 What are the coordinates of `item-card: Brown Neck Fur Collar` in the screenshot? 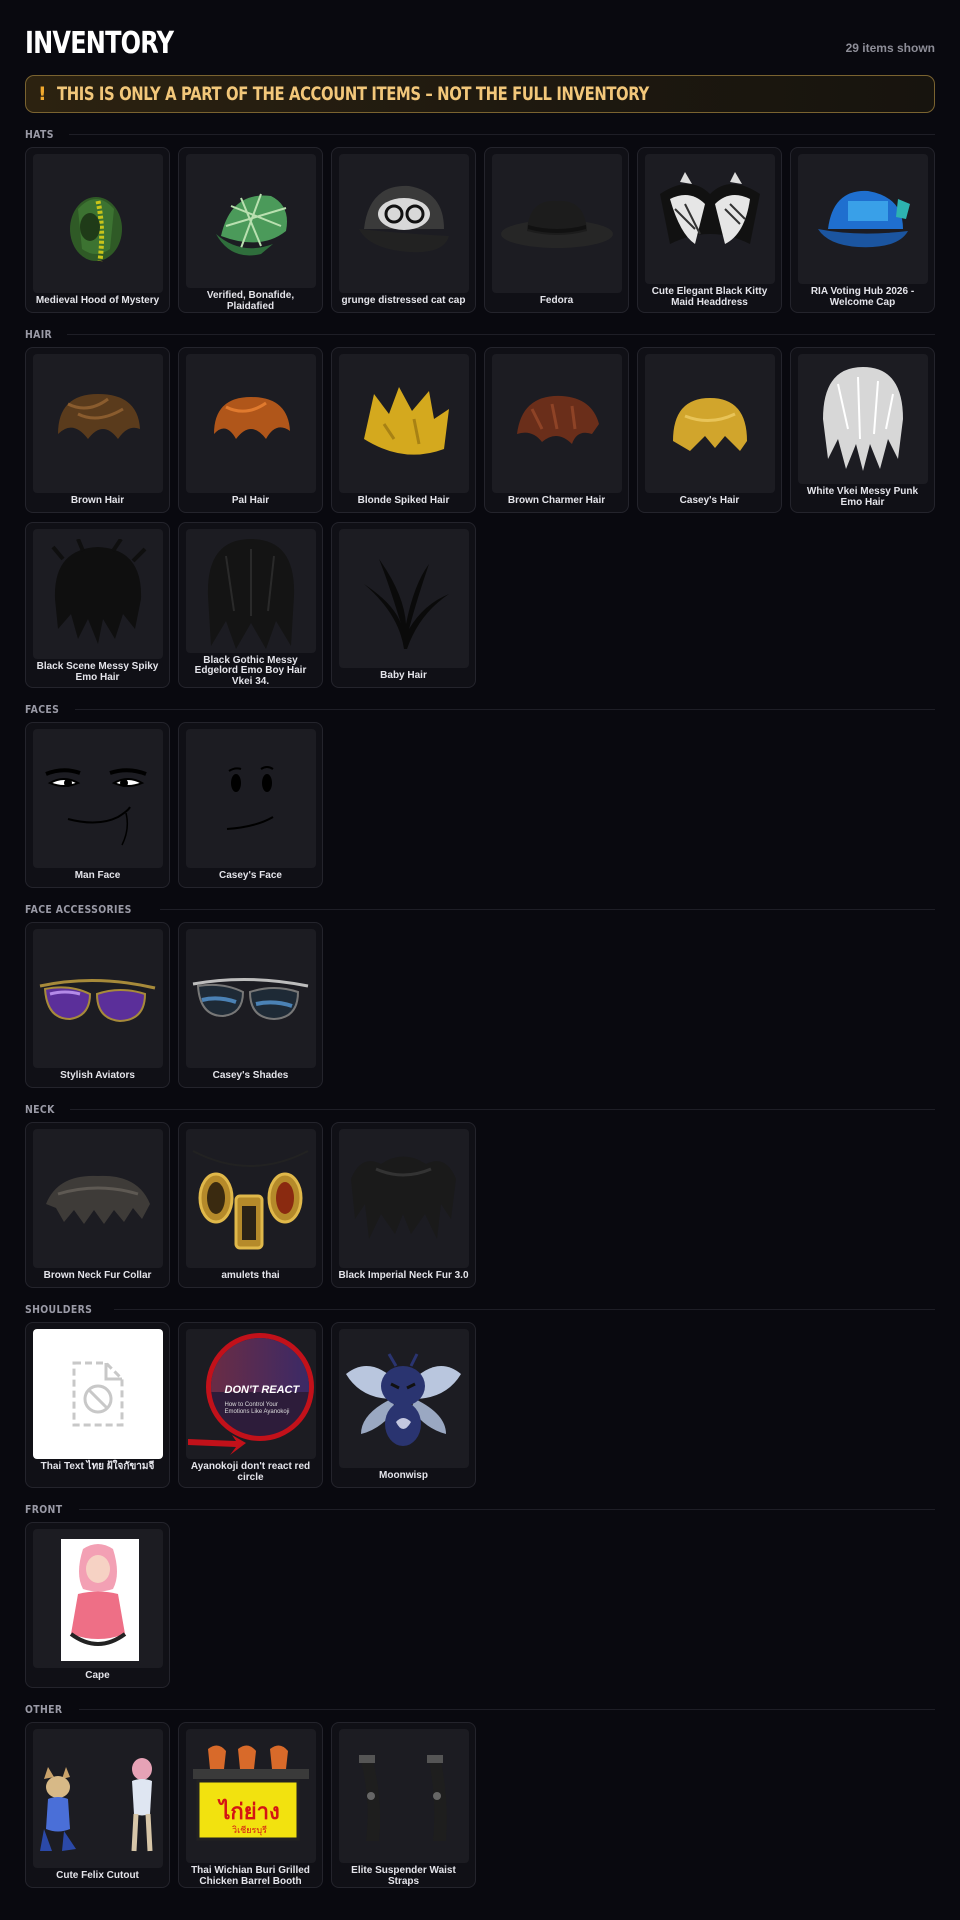 It's located at (97, 1205).